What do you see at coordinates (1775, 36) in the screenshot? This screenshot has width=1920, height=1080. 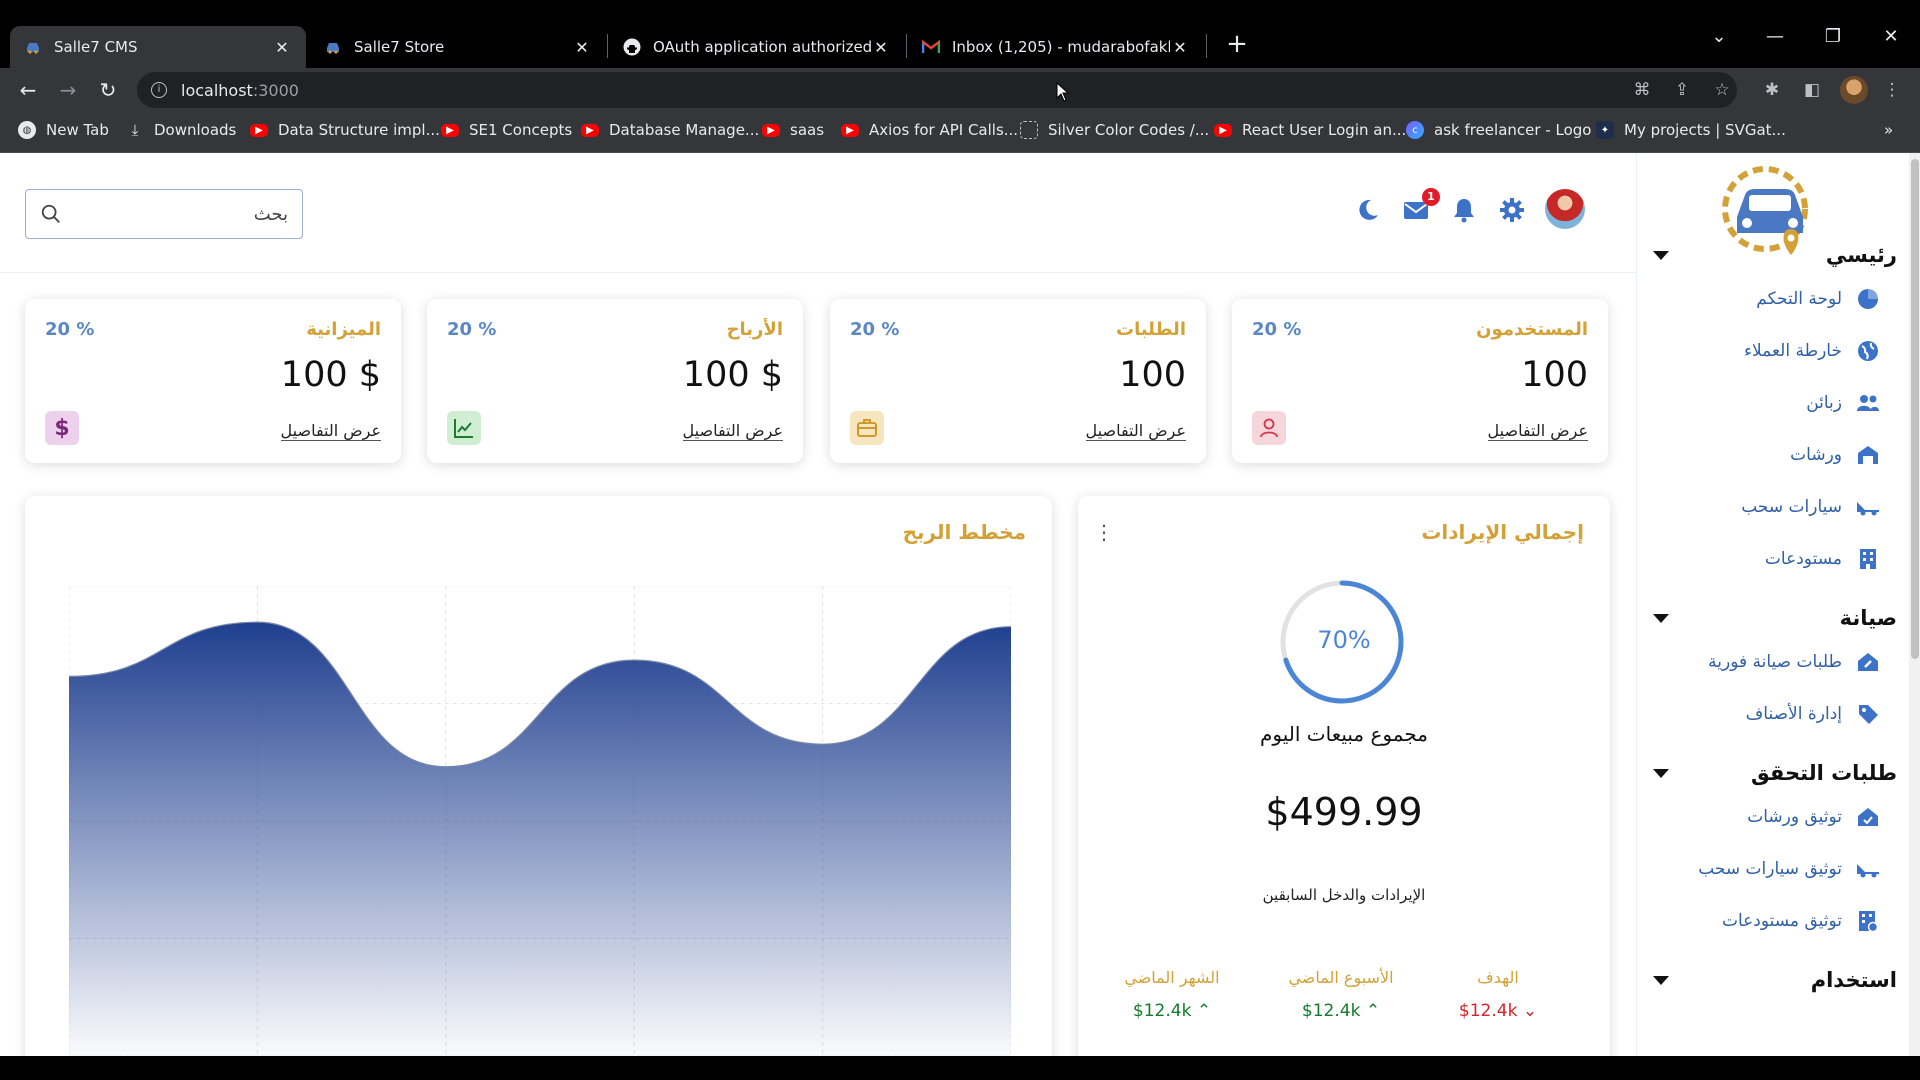 I see `minimize-icon: —` at bounding box center [1775, 36].